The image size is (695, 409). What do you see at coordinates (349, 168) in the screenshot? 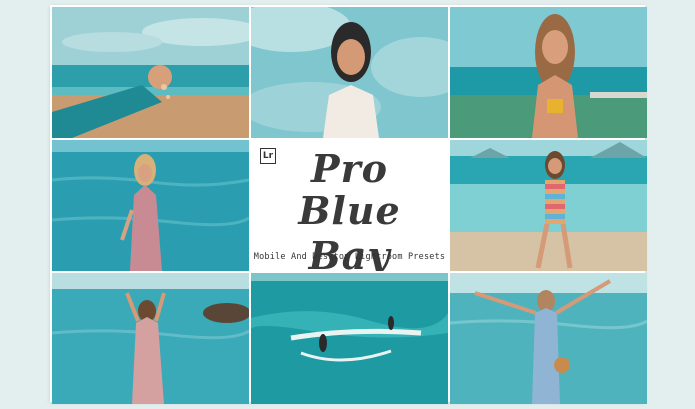
I see `title-line-1: Pro` at bounding box center [349, 168].